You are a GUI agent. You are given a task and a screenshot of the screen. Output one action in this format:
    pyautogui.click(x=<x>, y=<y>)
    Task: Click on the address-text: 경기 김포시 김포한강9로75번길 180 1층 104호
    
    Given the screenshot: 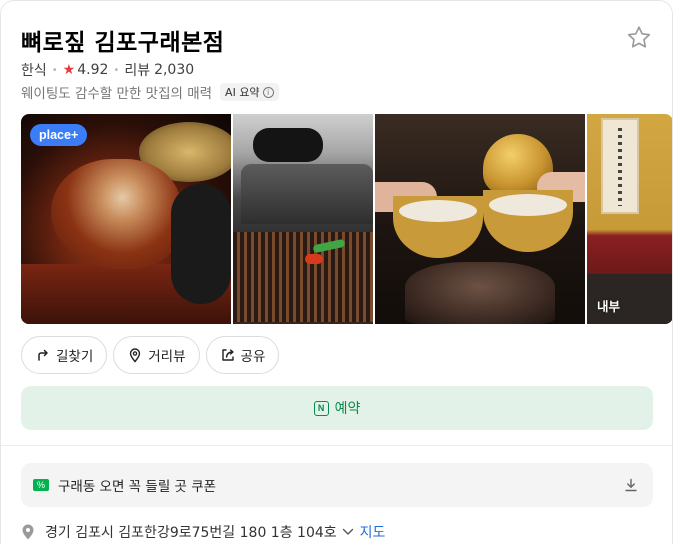 What is the action you would take?
    pyautogui.click(x=191, y=532)
    